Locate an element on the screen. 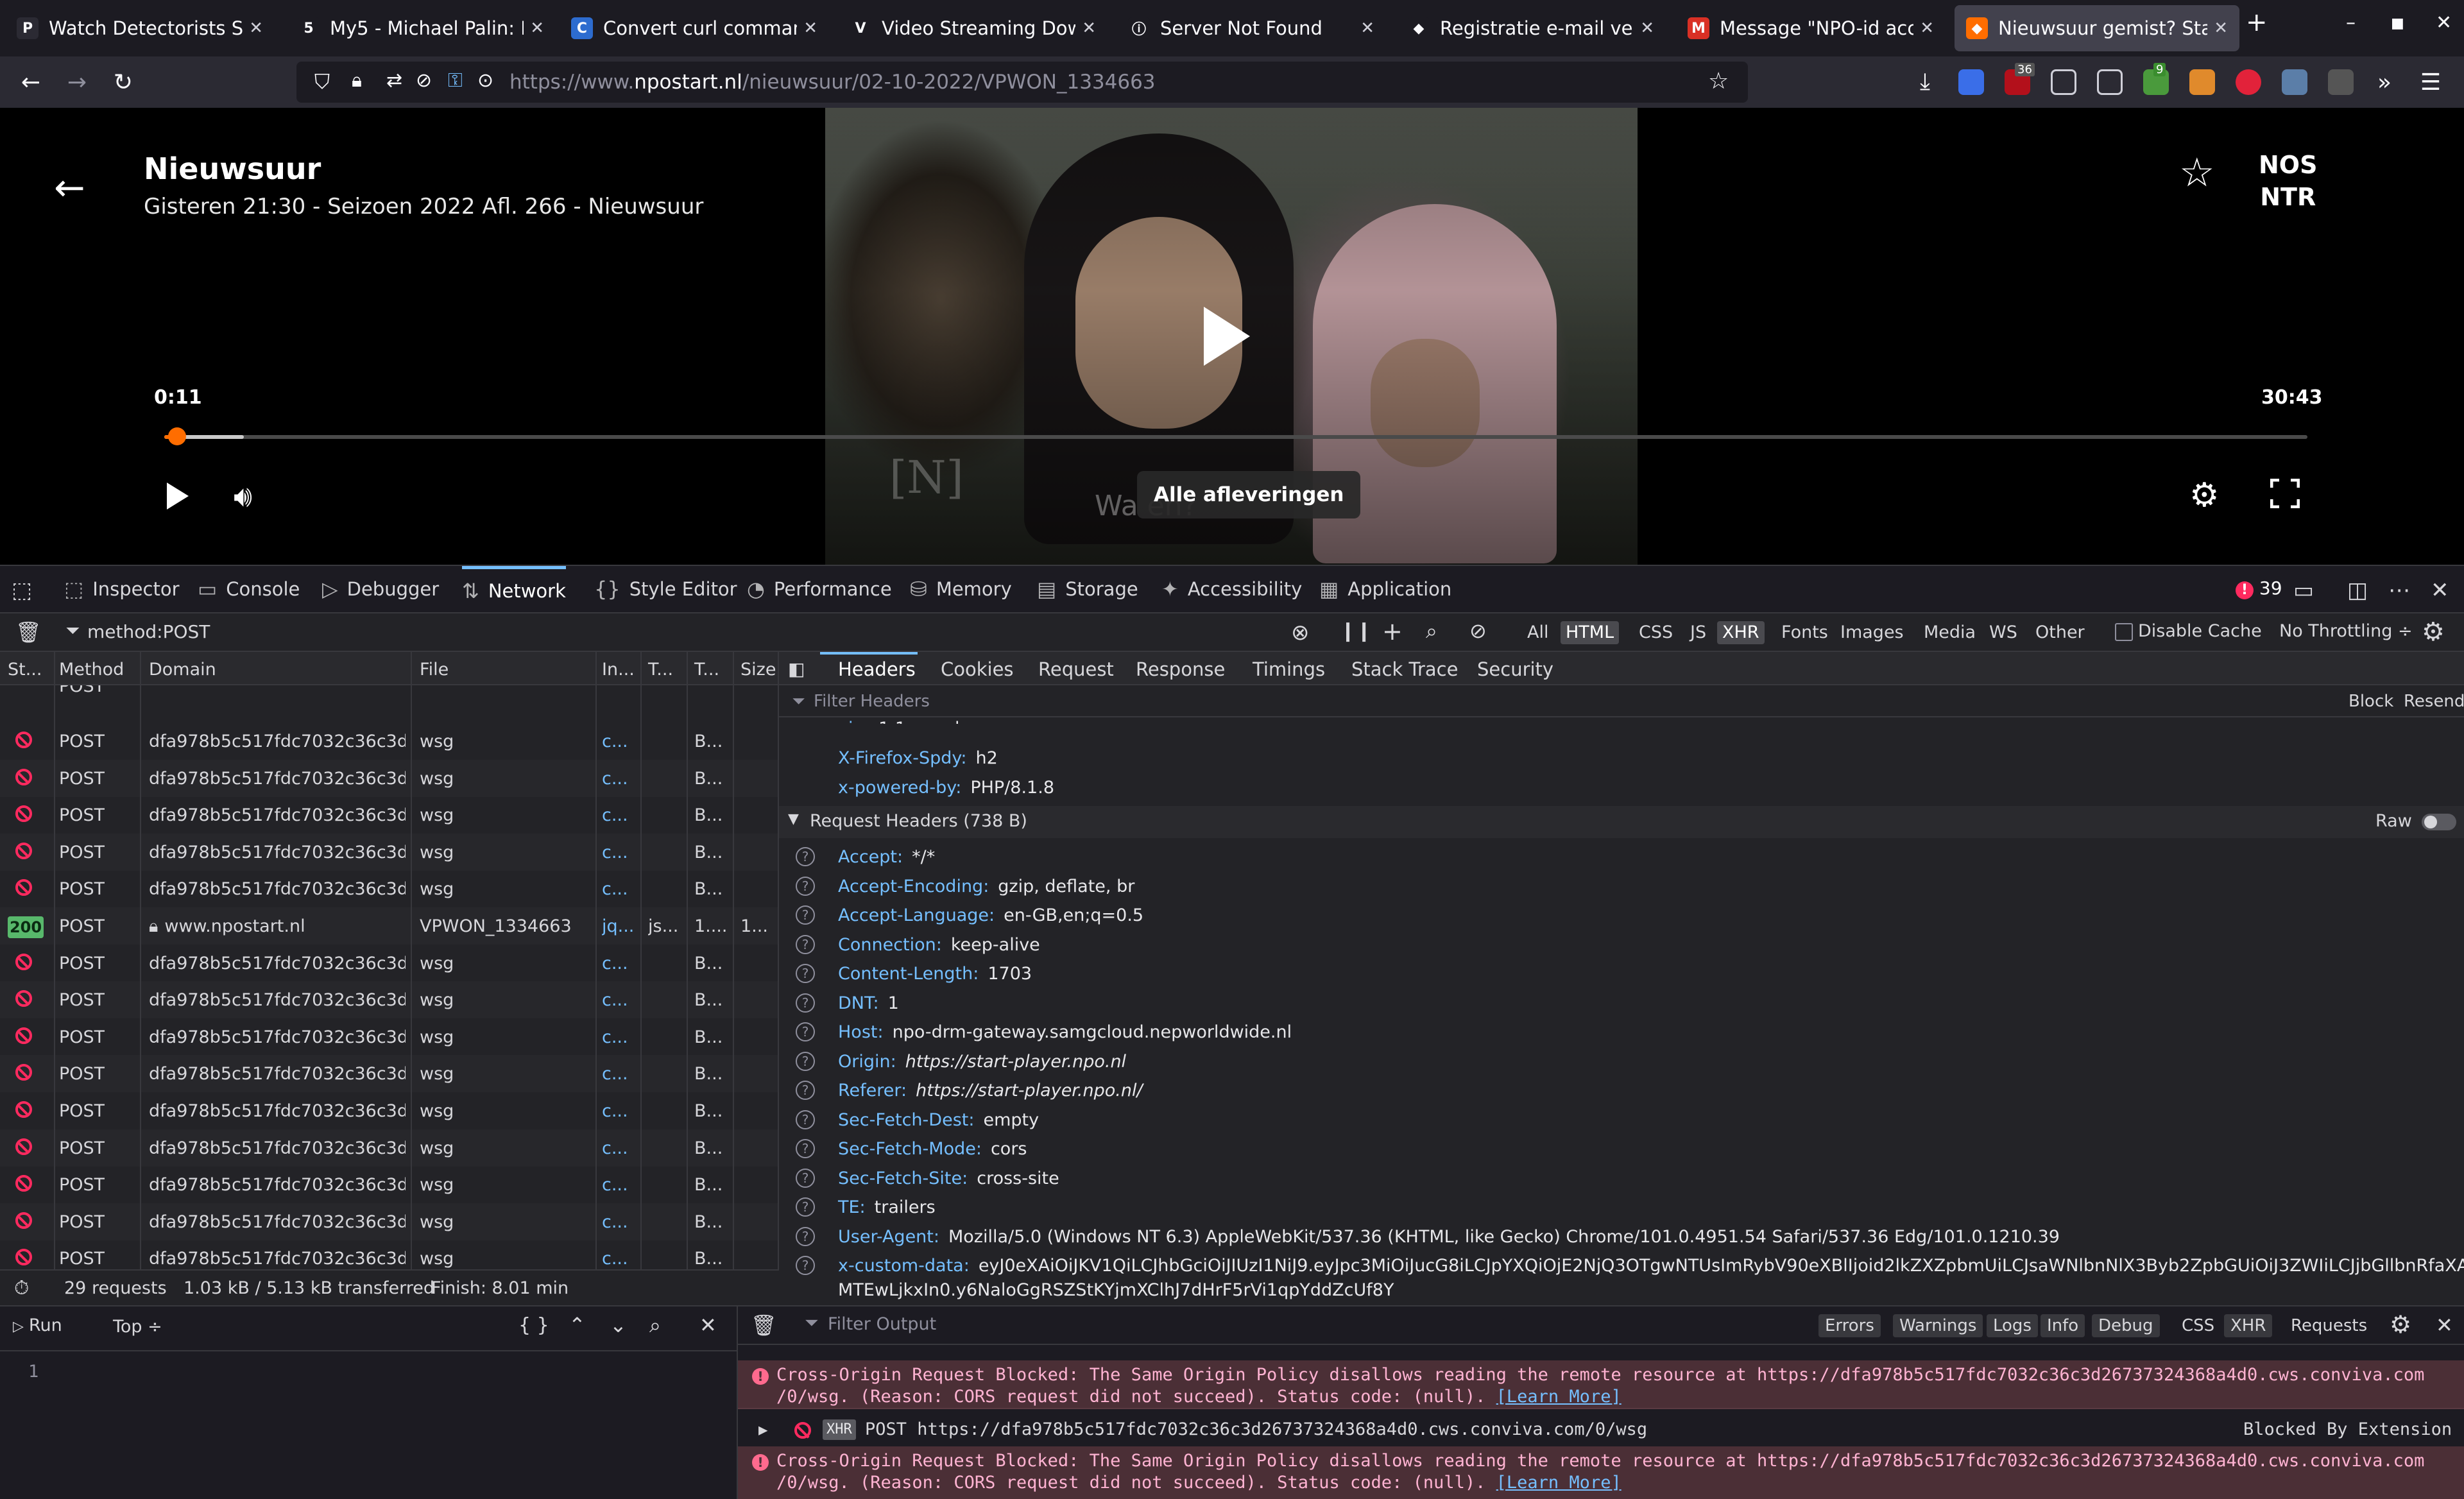  extension-shield-icon is located at coordinates (1971, 82).